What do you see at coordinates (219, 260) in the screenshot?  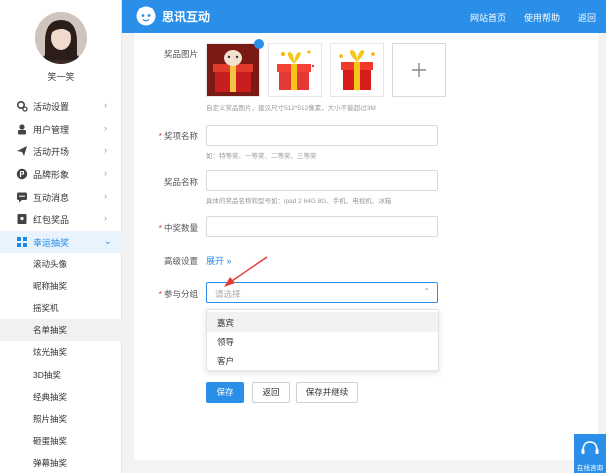 I see `expand-link: 展开 »` at bounding box center [219, 260].